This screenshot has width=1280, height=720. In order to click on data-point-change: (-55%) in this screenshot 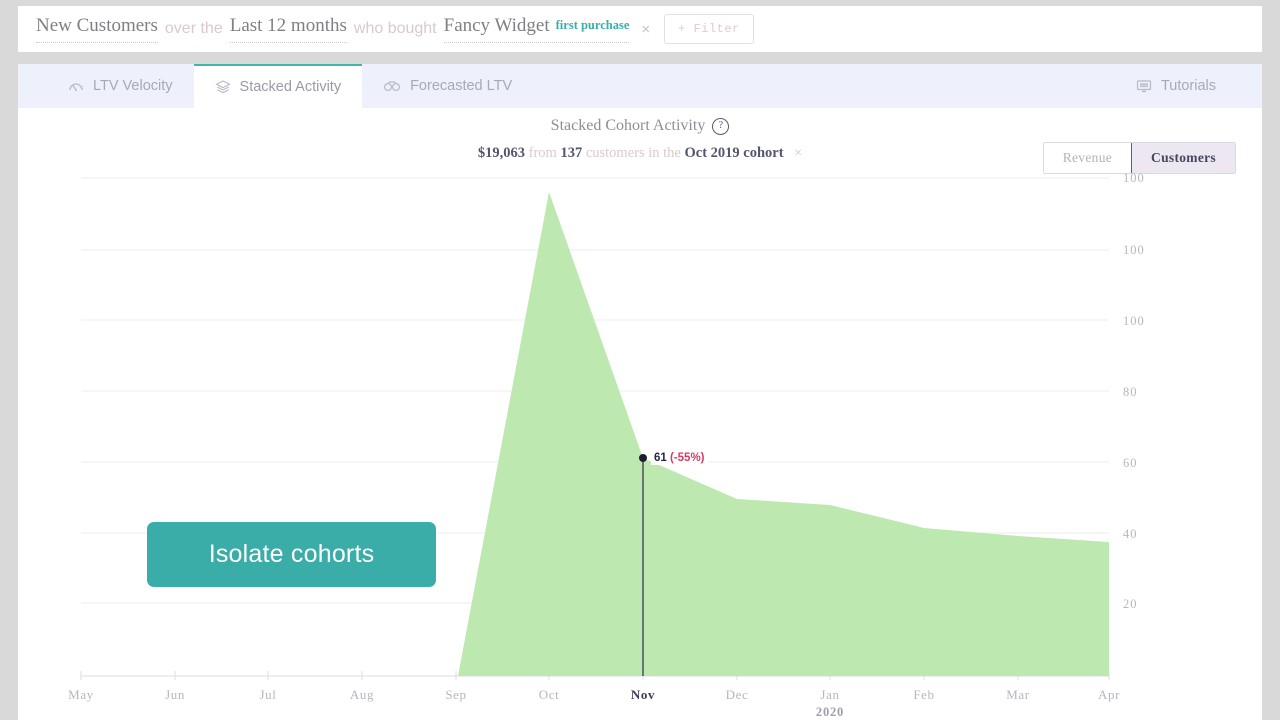, I will do `click(687, 458)`.